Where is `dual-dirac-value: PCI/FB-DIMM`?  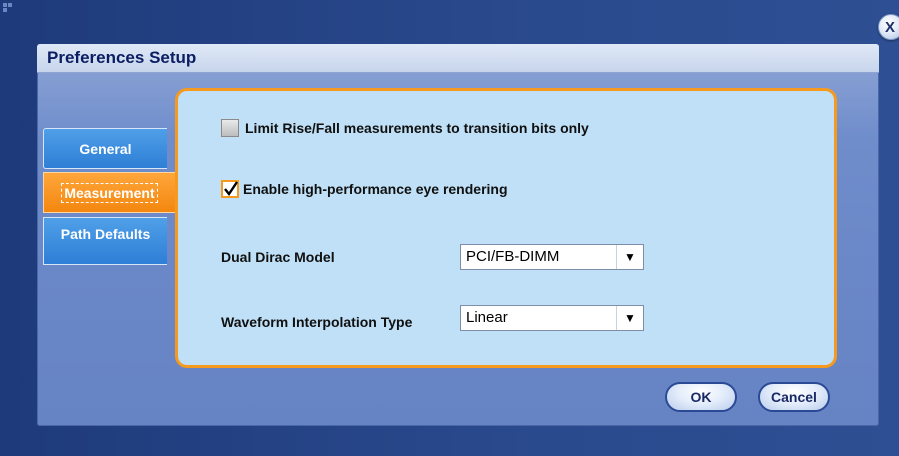
dual-dirac-value: PCI/FB-DIMM is located at coordinates (513, 256).